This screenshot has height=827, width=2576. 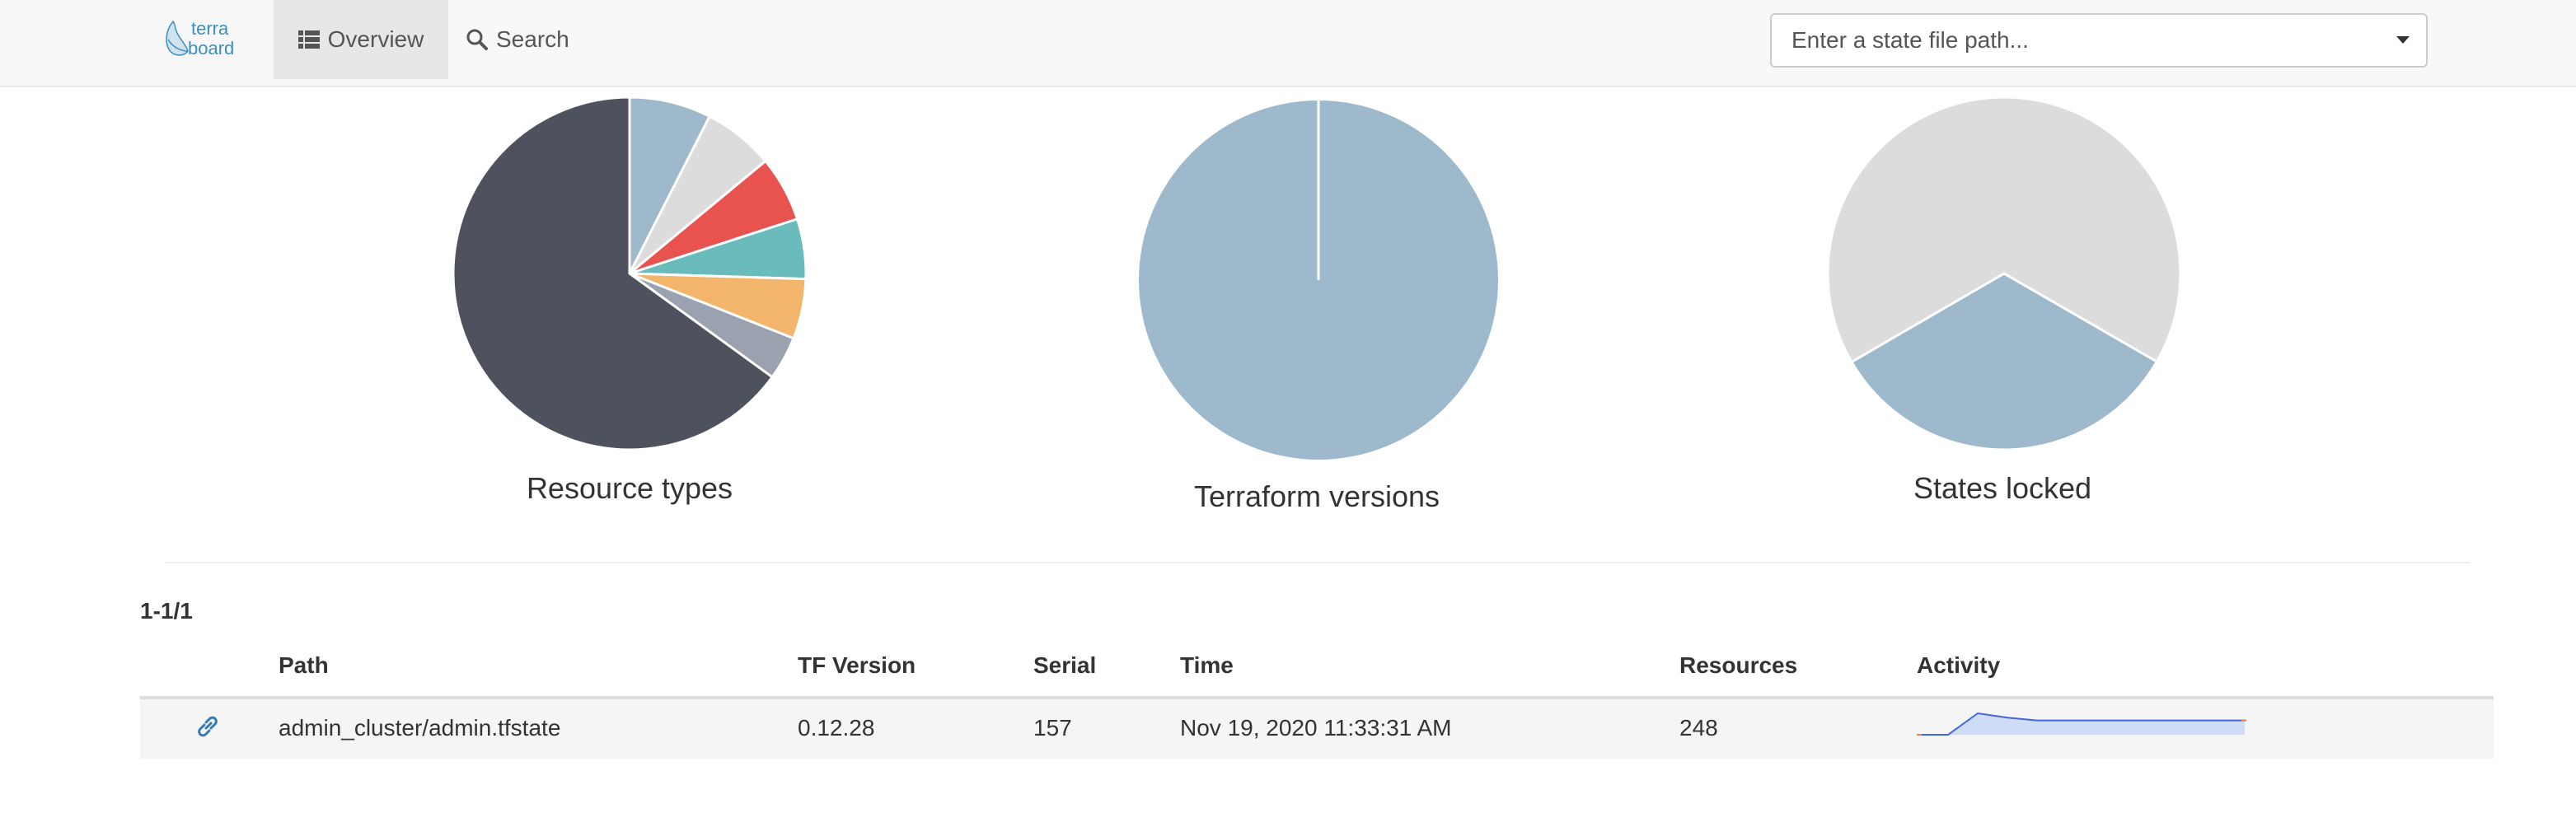 What do you see at coordinates (1052, 728) in the screenshot?
I see `row-serial: 157` at bounding box center [1052, 728].